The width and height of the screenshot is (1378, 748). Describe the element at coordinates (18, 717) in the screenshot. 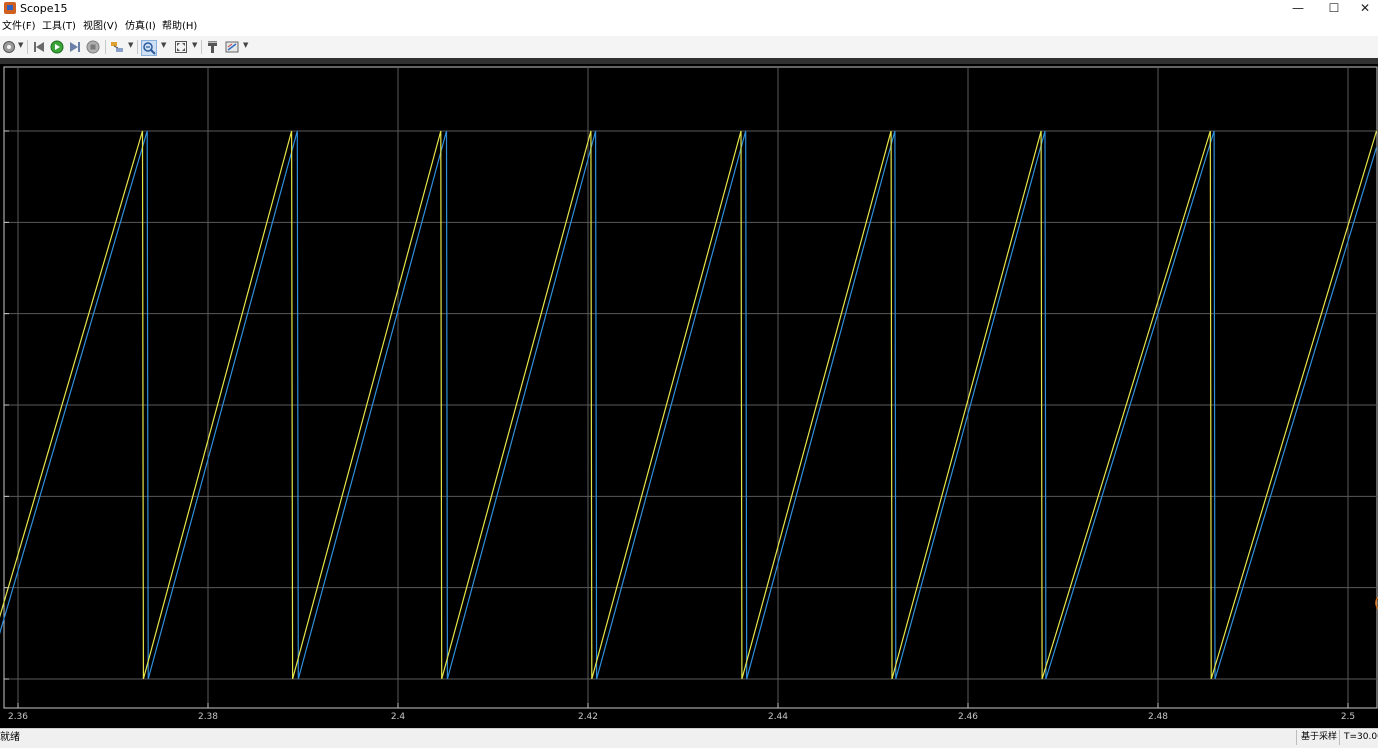

I see `x-tick-label: 2.36` at that location.